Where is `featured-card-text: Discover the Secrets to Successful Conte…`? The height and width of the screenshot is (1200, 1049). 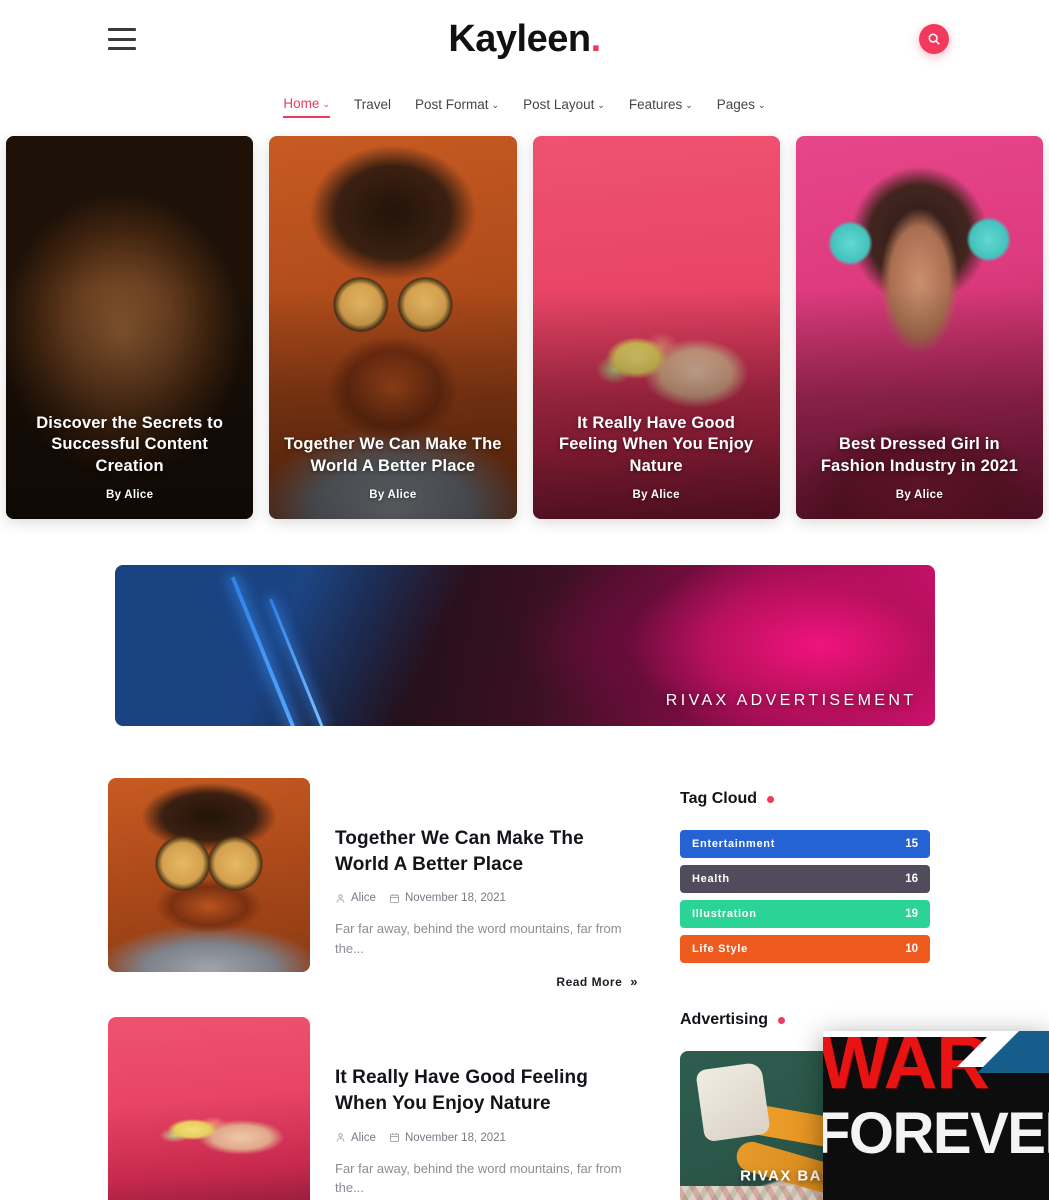
featured-card-text: Discover the Secrets to Successful Conte… is located at coordinates (129, 457).